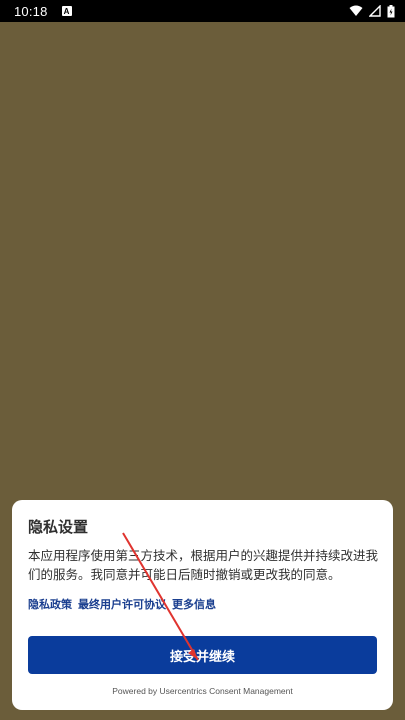  I want to click on status-indicators, so click(372, 11).